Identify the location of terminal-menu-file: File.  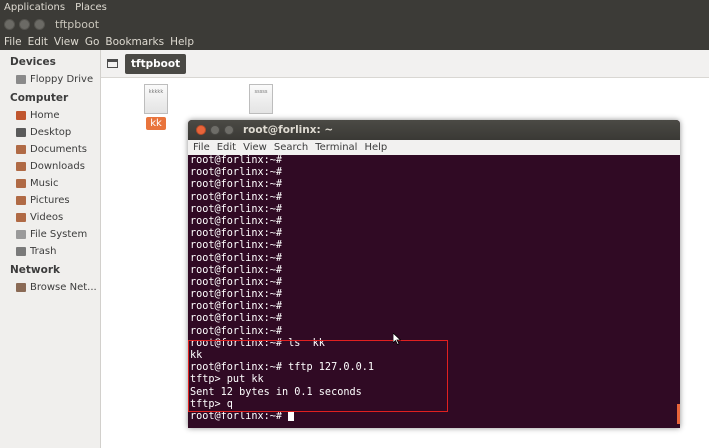
(201, 147).